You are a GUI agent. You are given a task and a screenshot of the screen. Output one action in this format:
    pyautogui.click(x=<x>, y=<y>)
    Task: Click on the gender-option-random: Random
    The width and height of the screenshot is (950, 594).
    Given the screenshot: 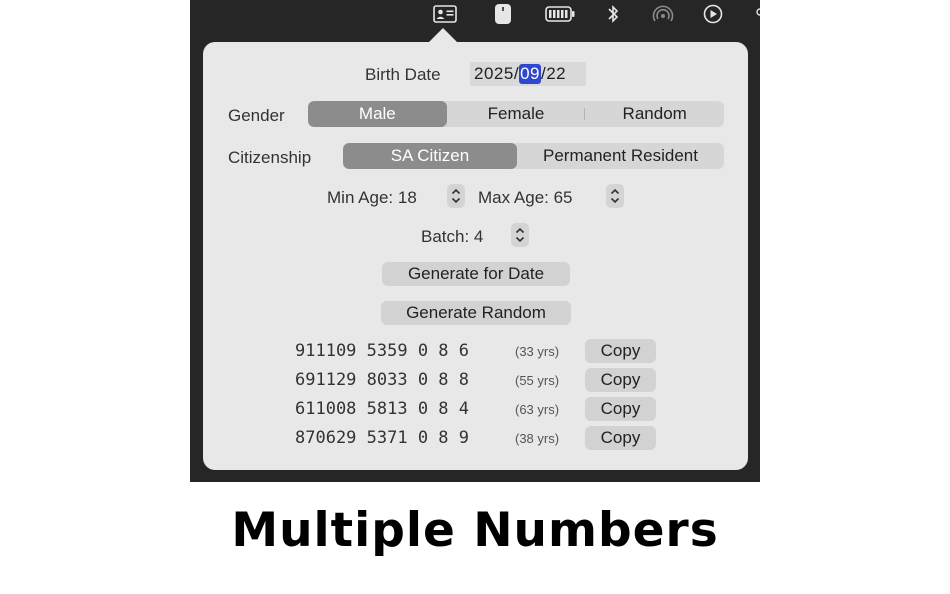 What is the action you would take?
    pyautogui.click(x=654, y=114)
    